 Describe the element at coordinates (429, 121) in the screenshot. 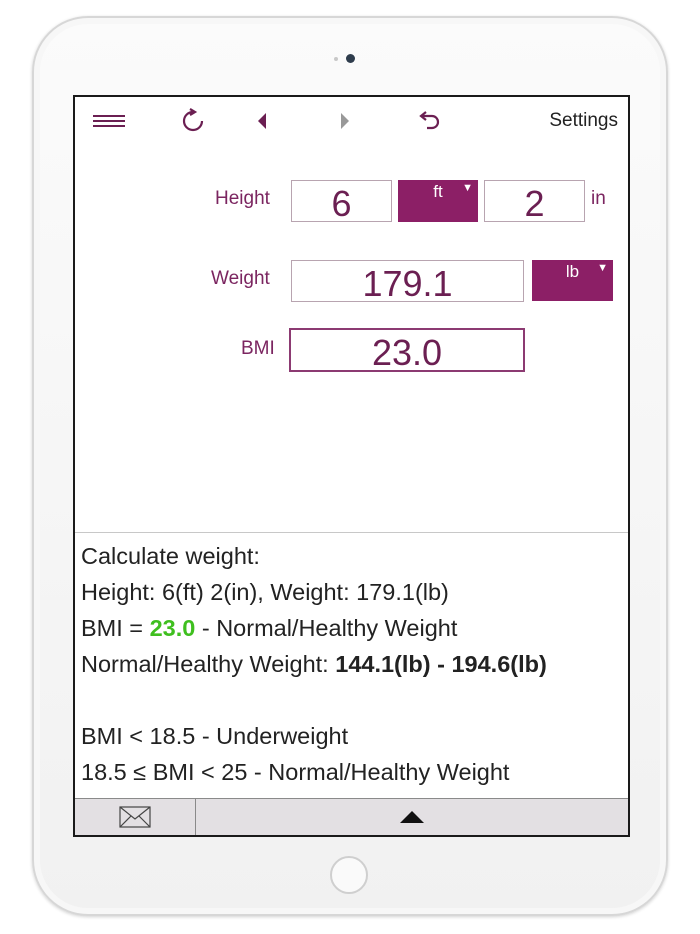

I see `undo-icon` at that location.